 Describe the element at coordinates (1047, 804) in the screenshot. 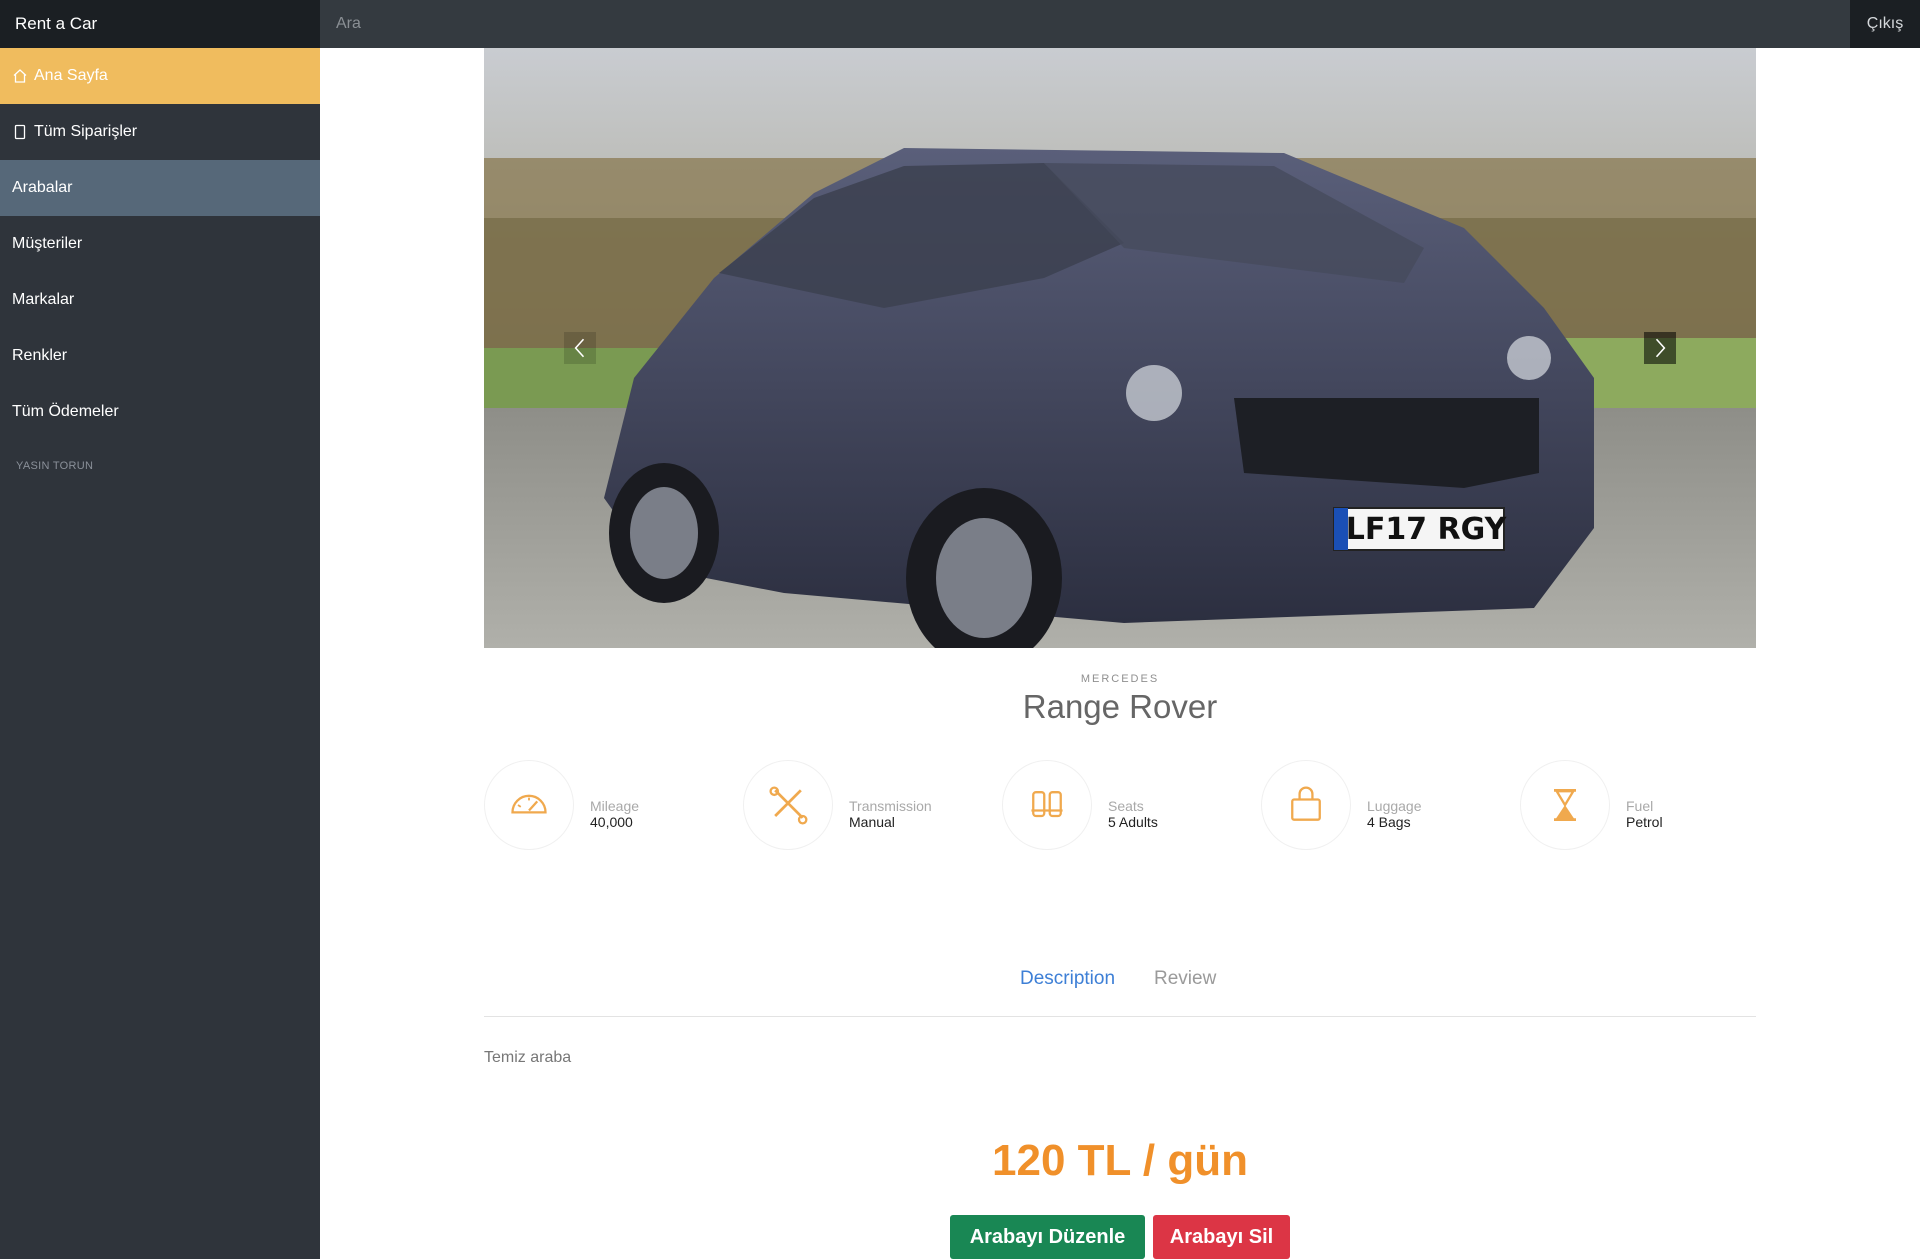

I see `car-seat-icon` at that location.